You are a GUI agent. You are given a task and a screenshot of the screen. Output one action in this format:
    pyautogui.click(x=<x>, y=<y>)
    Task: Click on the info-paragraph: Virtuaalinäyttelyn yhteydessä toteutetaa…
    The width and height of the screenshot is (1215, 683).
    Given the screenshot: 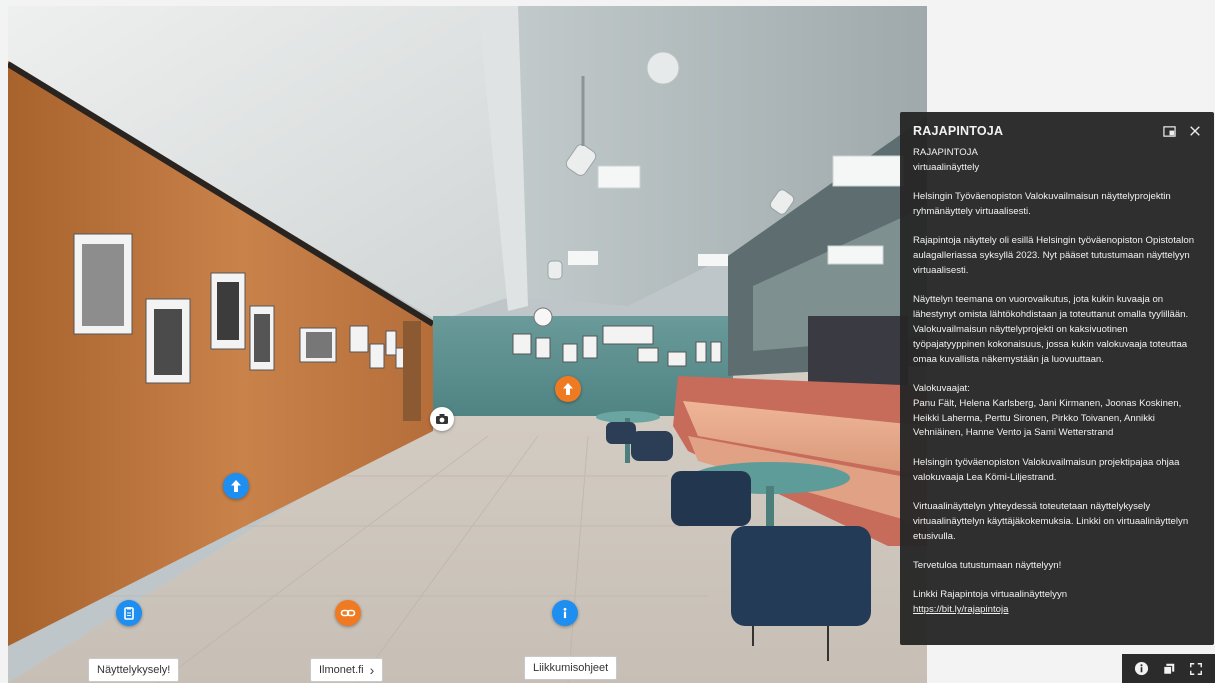 What is the action you would take?
    pyautogui.click(x=1051, y=521)
    